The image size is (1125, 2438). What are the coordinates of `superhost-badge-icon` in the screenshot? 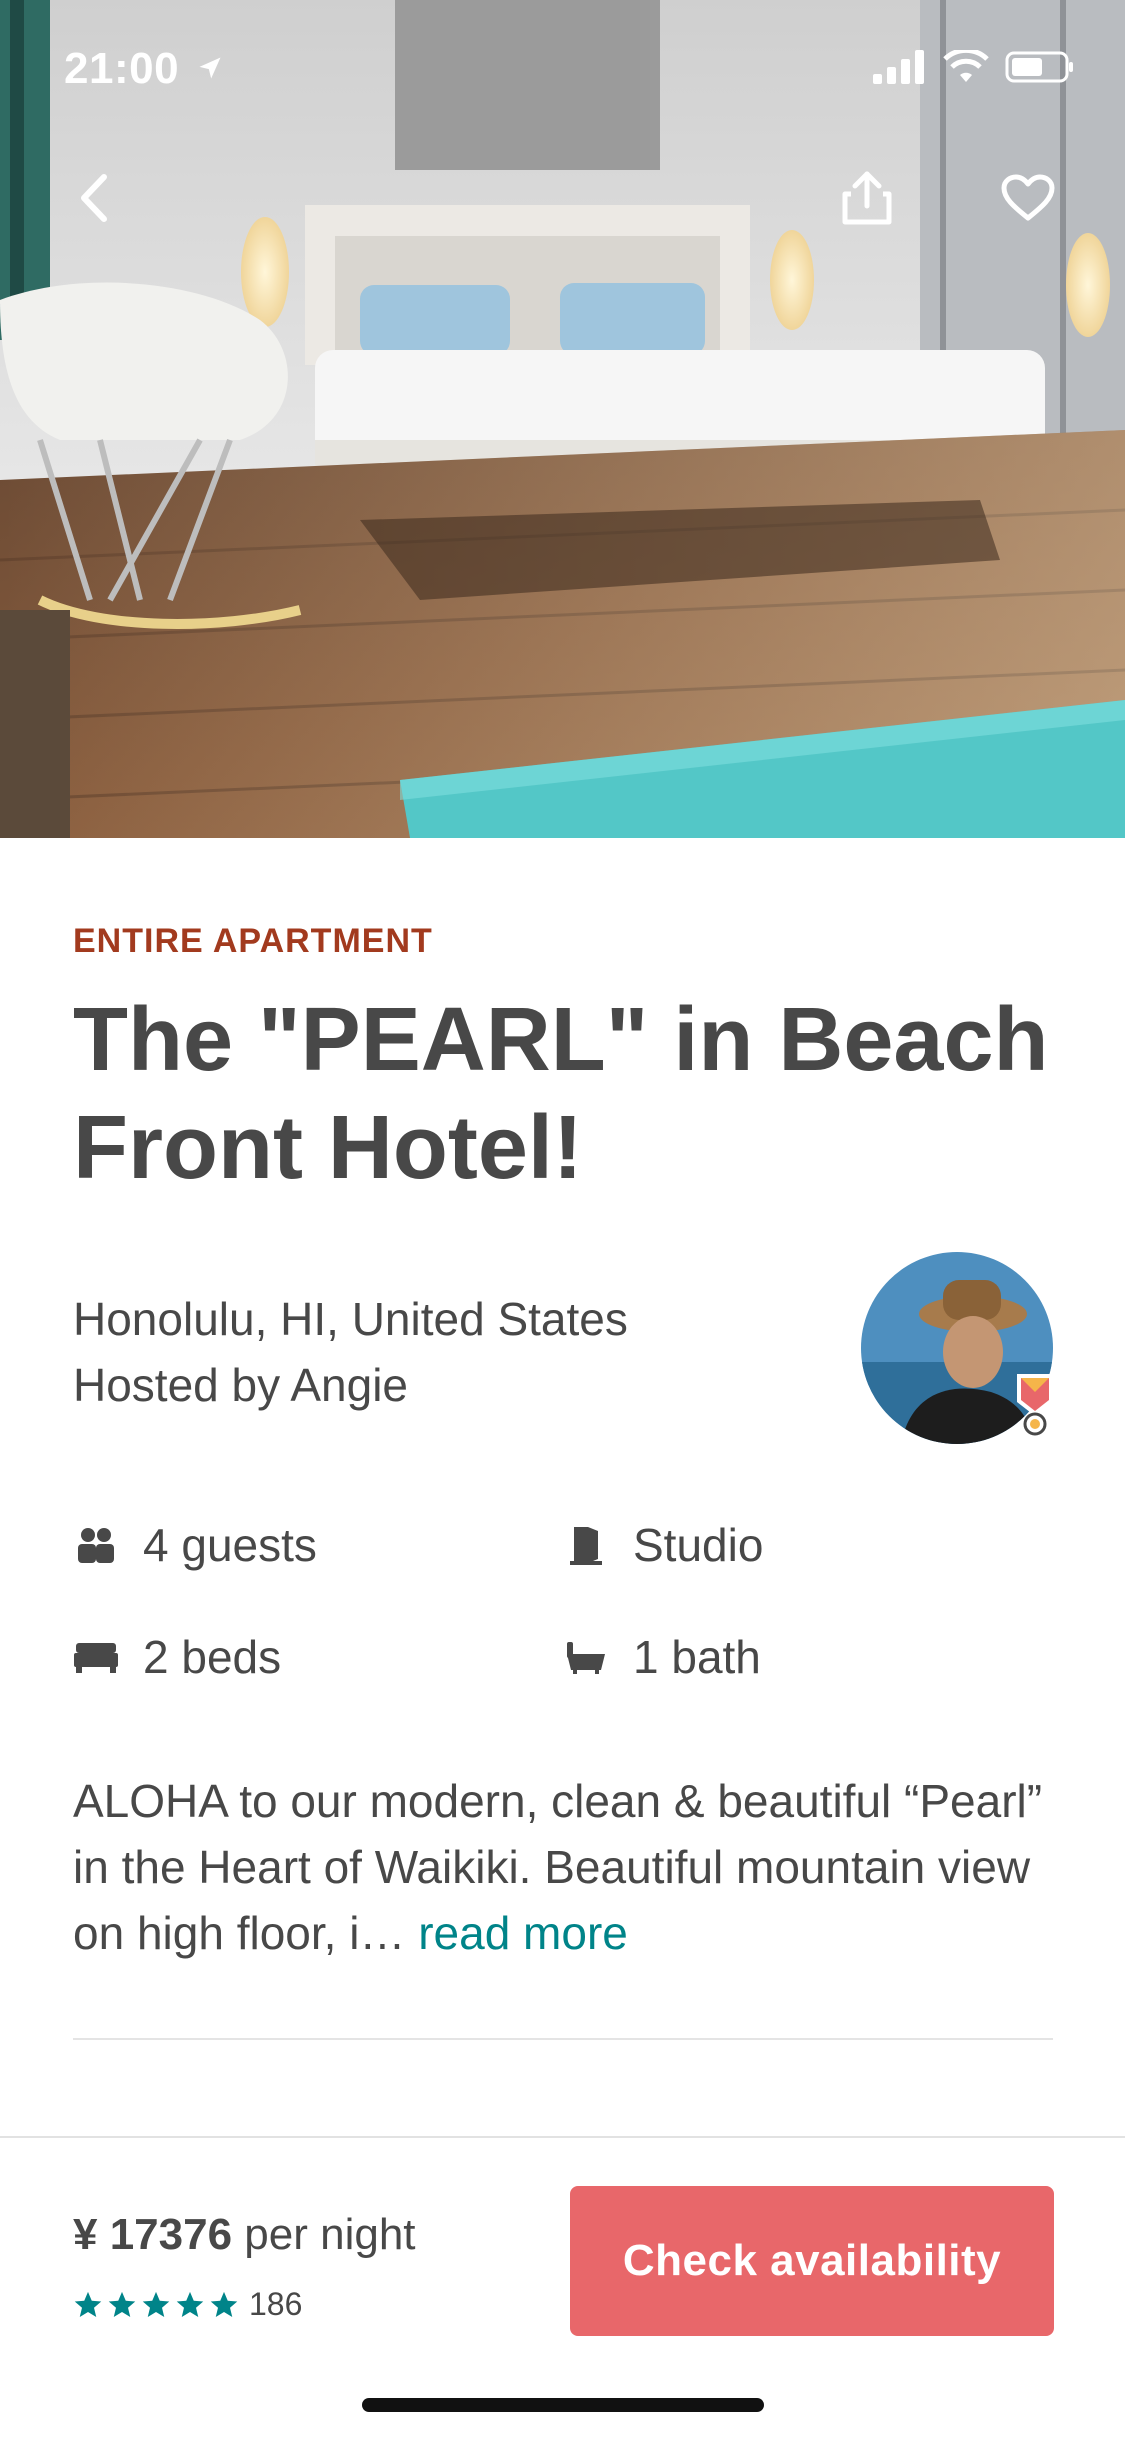 It's located at (1035, 1406).